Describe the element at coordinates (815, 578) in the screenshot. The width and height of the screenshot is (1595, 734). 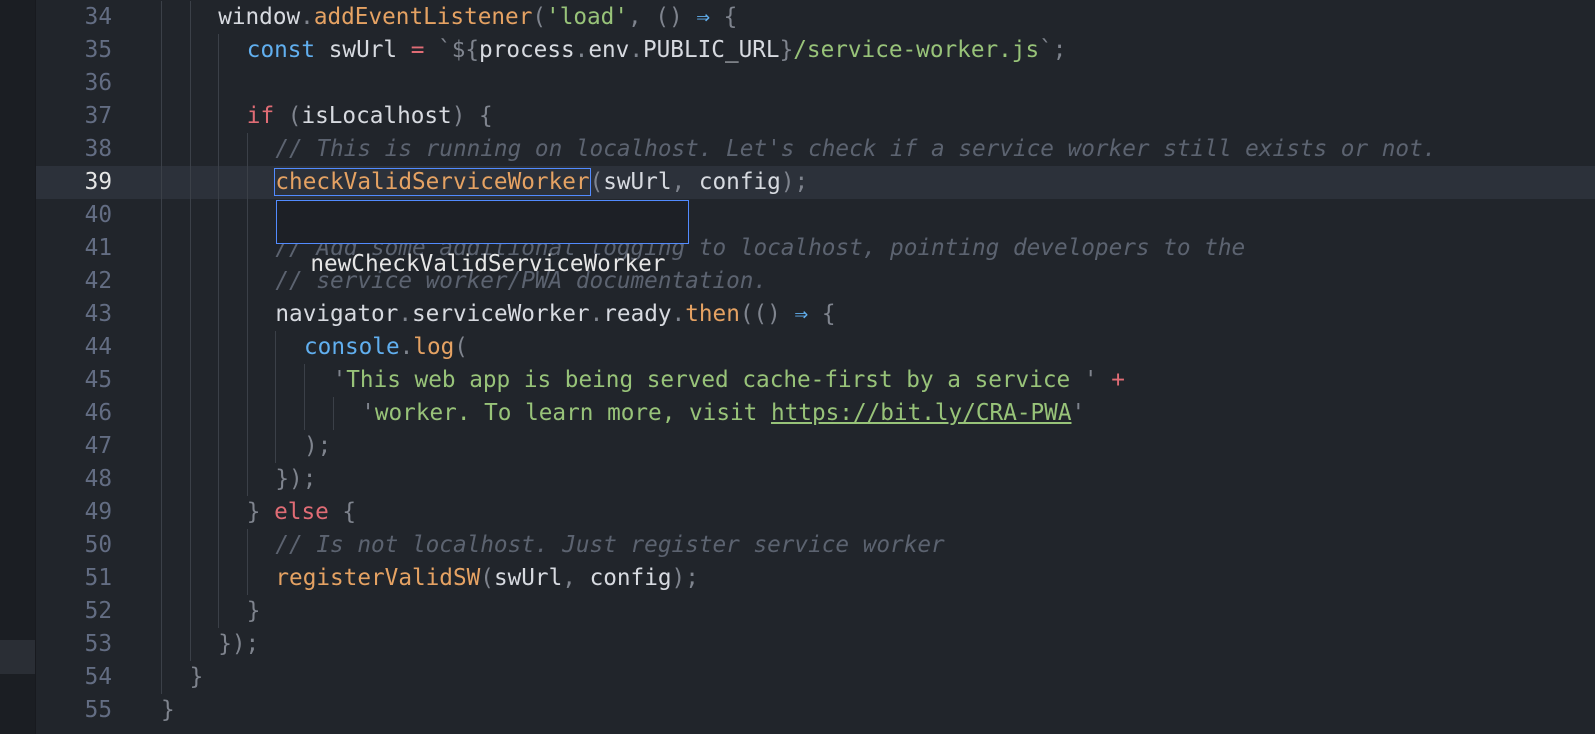
I see `code-line: 51 registerValidSW(swUrl, config);` at that location.